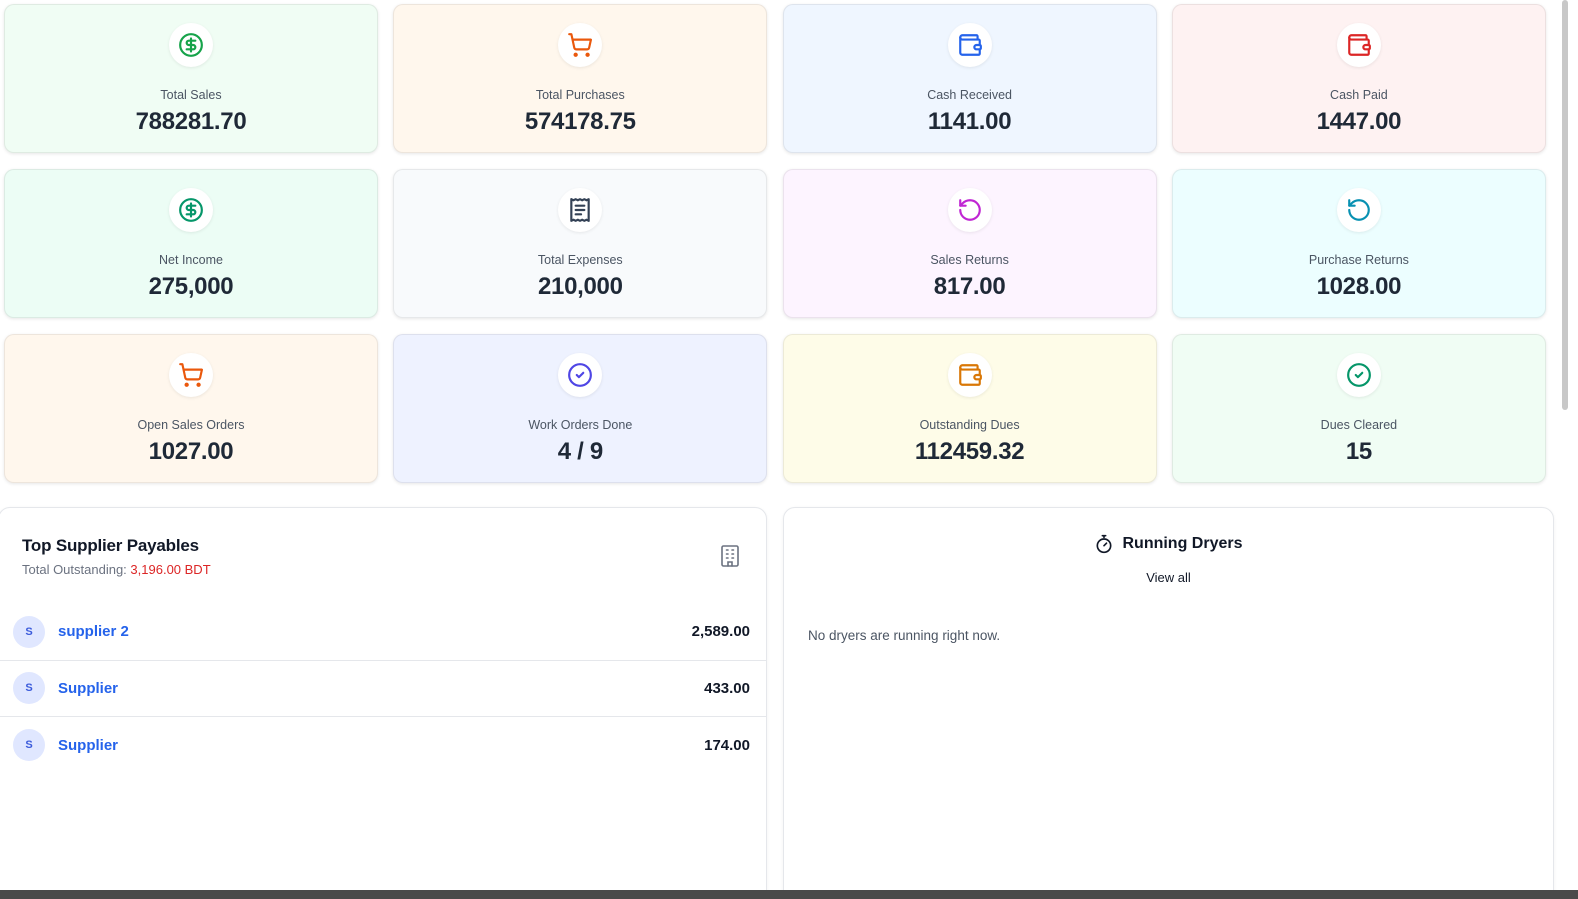 This screenshot has width=1578, height=899. I want to click on stat-card-cash-paid: Cash Paid 1447.00, so click(1358, 78).